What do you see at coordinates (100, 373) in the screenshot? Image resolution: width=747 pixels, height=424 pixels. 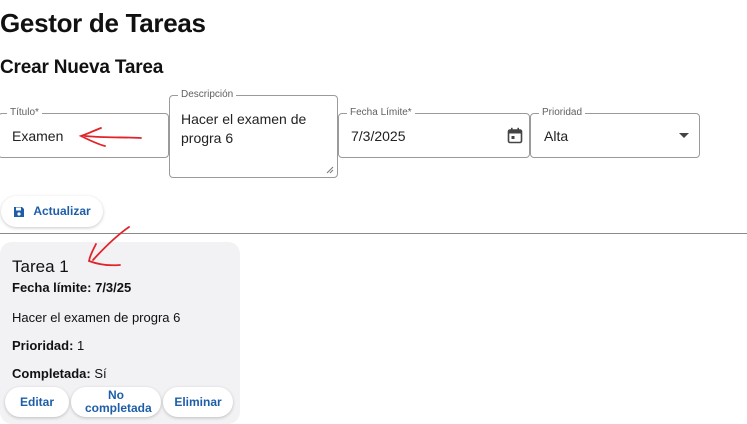 I see `task-completed-value: Sí` at bounding box center [100, 373].